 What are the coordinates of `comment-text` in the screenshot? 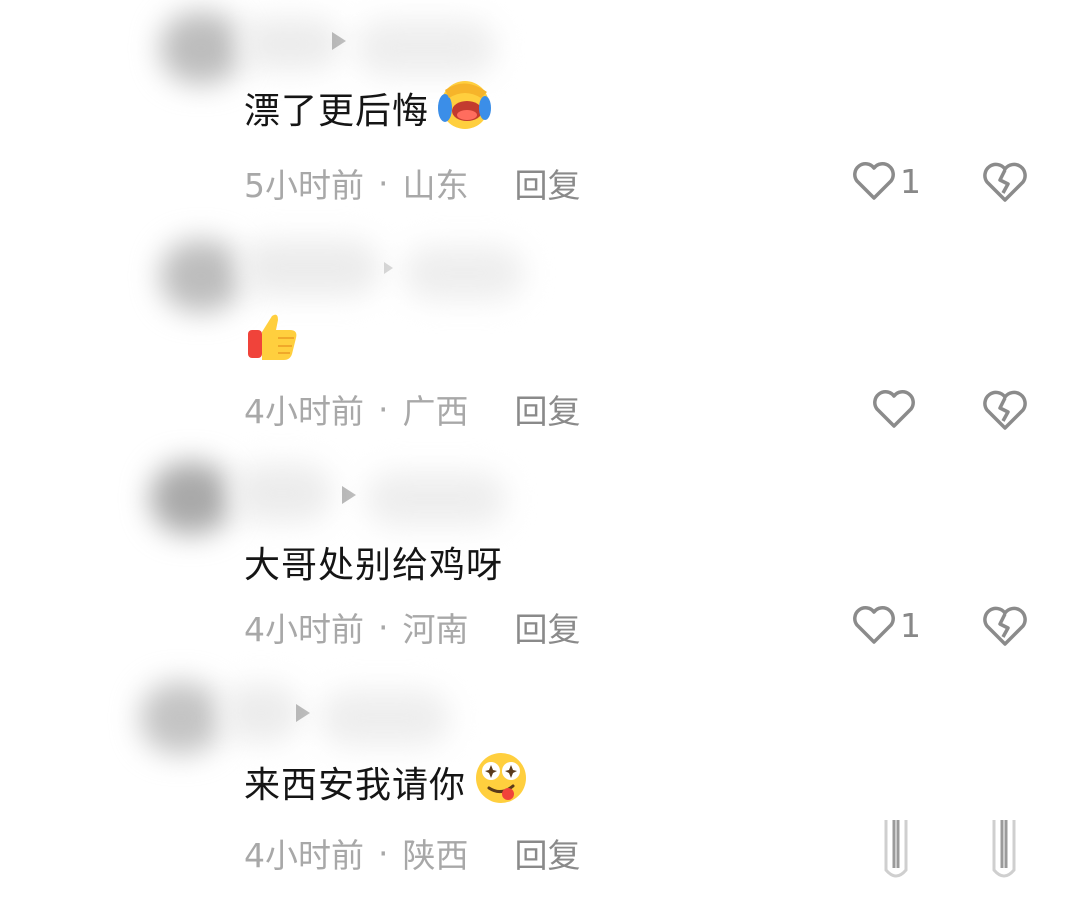 It's located at (272, 340).